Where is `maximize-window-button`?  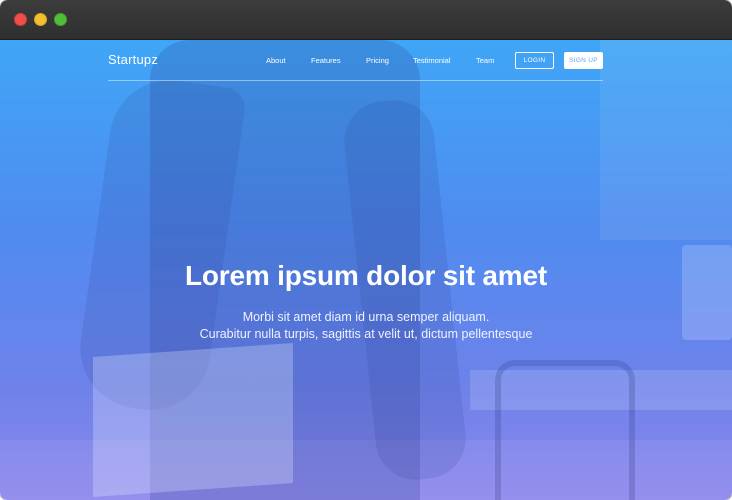 maximize-window-button is located at coordinates (60, 19).